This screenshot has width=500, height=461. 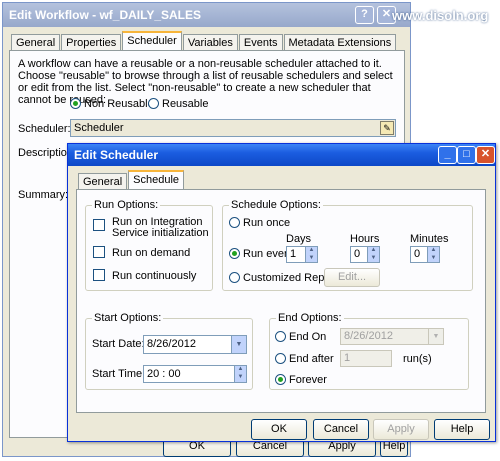 What do you see at coordinates (401, 429) in the screenshot?
I see `apply-button: Apply` at bounding box center [401, 429].